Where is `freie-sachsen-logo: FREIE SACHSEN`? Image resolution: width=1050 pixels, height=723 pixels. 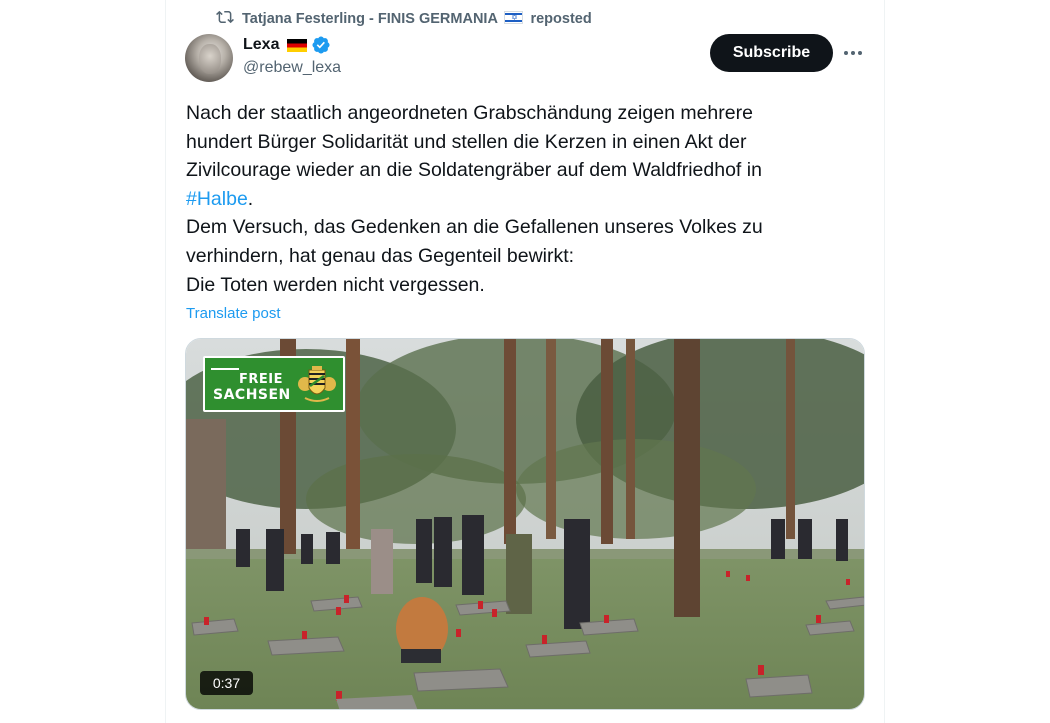
freie-sachsen-logo: FREIE SACHSEN is located at coordinates (274, 384).